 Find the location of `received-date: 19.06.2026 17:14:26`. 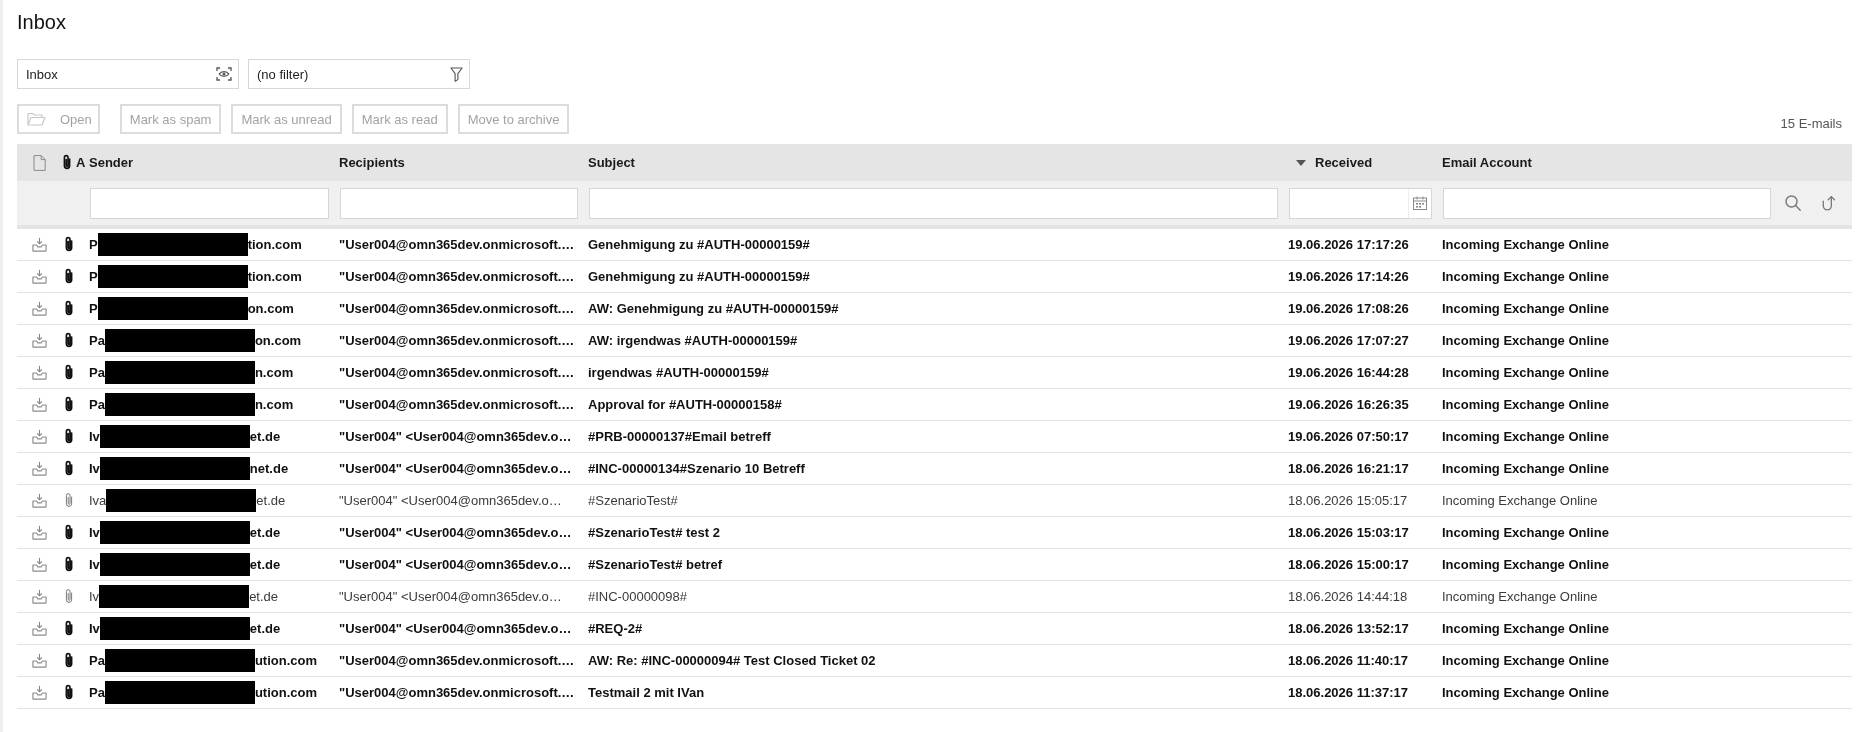

received-date: 19.06.2026 17:14:26 is located at coordinates (1348, 276).